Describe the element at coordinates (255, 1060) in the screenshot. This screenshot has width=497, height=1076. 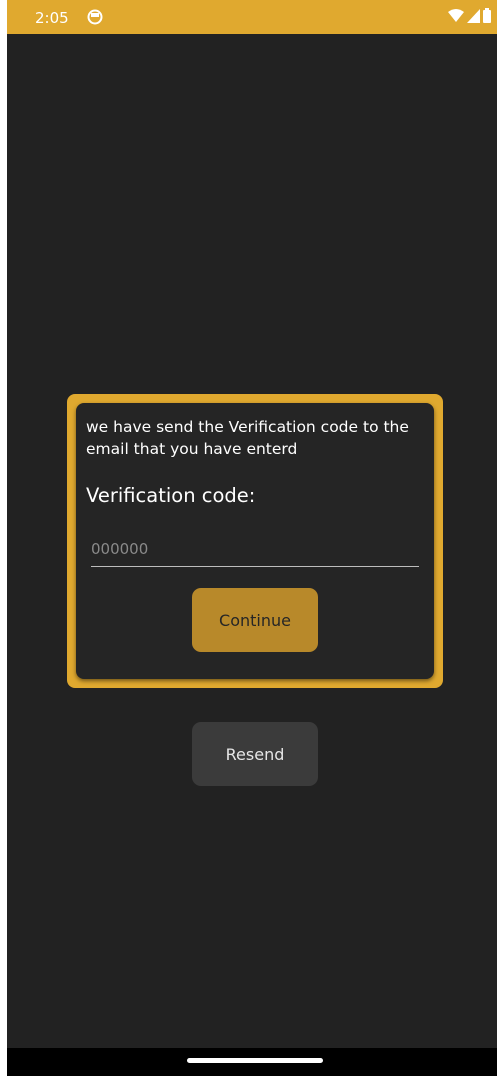
I see `home-handle` at that location.